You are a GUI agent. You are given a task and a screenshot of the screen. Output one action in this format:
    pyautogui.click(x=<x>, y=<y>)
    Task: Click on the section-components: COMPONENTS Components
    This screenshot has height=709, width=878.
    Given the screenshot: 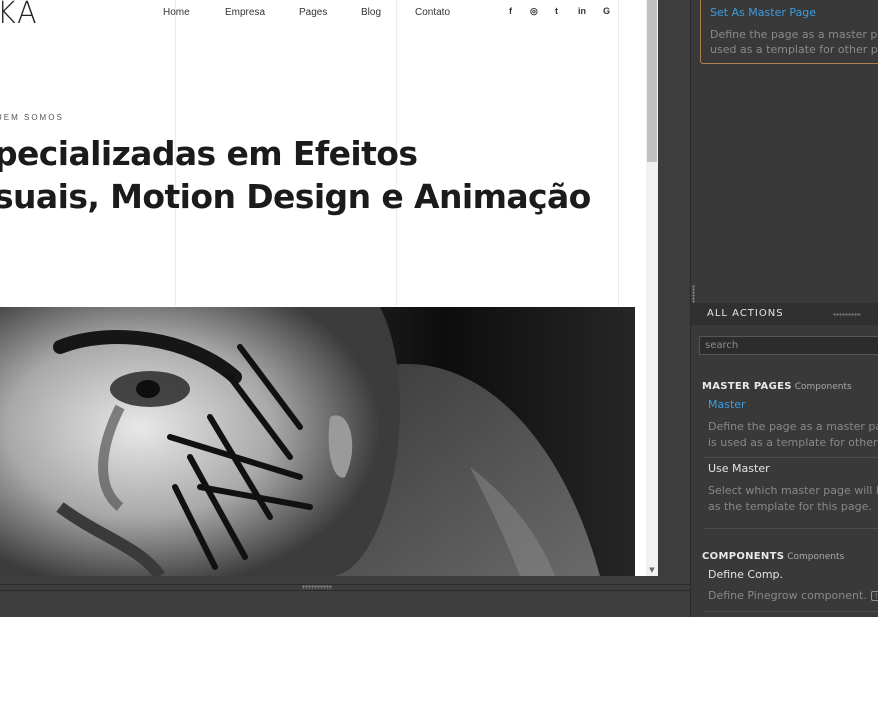 What is the action you would take?
    pyautogui.click(x=773, y=553)
    